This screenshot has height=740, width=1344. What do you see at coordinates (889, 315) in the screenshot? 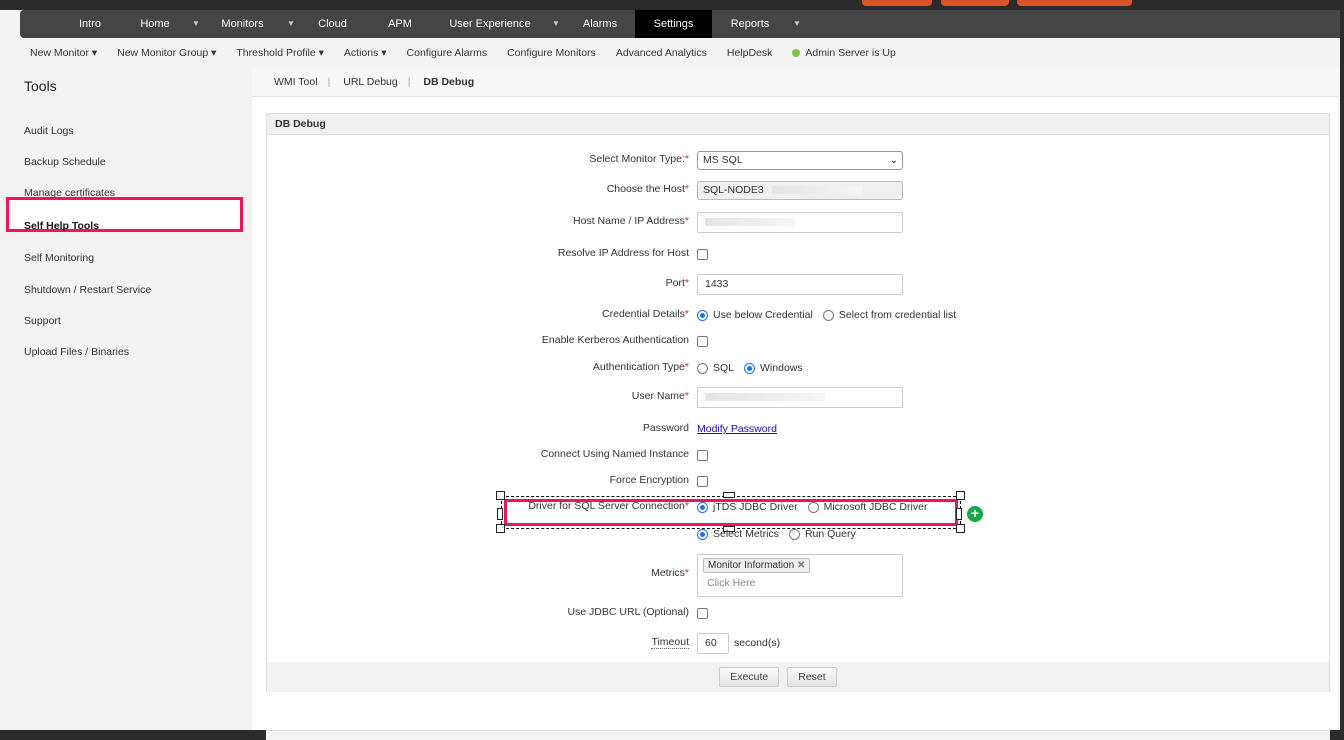
I see `radio-credential-list: Select from credential list` at bounding box center [889, 315].